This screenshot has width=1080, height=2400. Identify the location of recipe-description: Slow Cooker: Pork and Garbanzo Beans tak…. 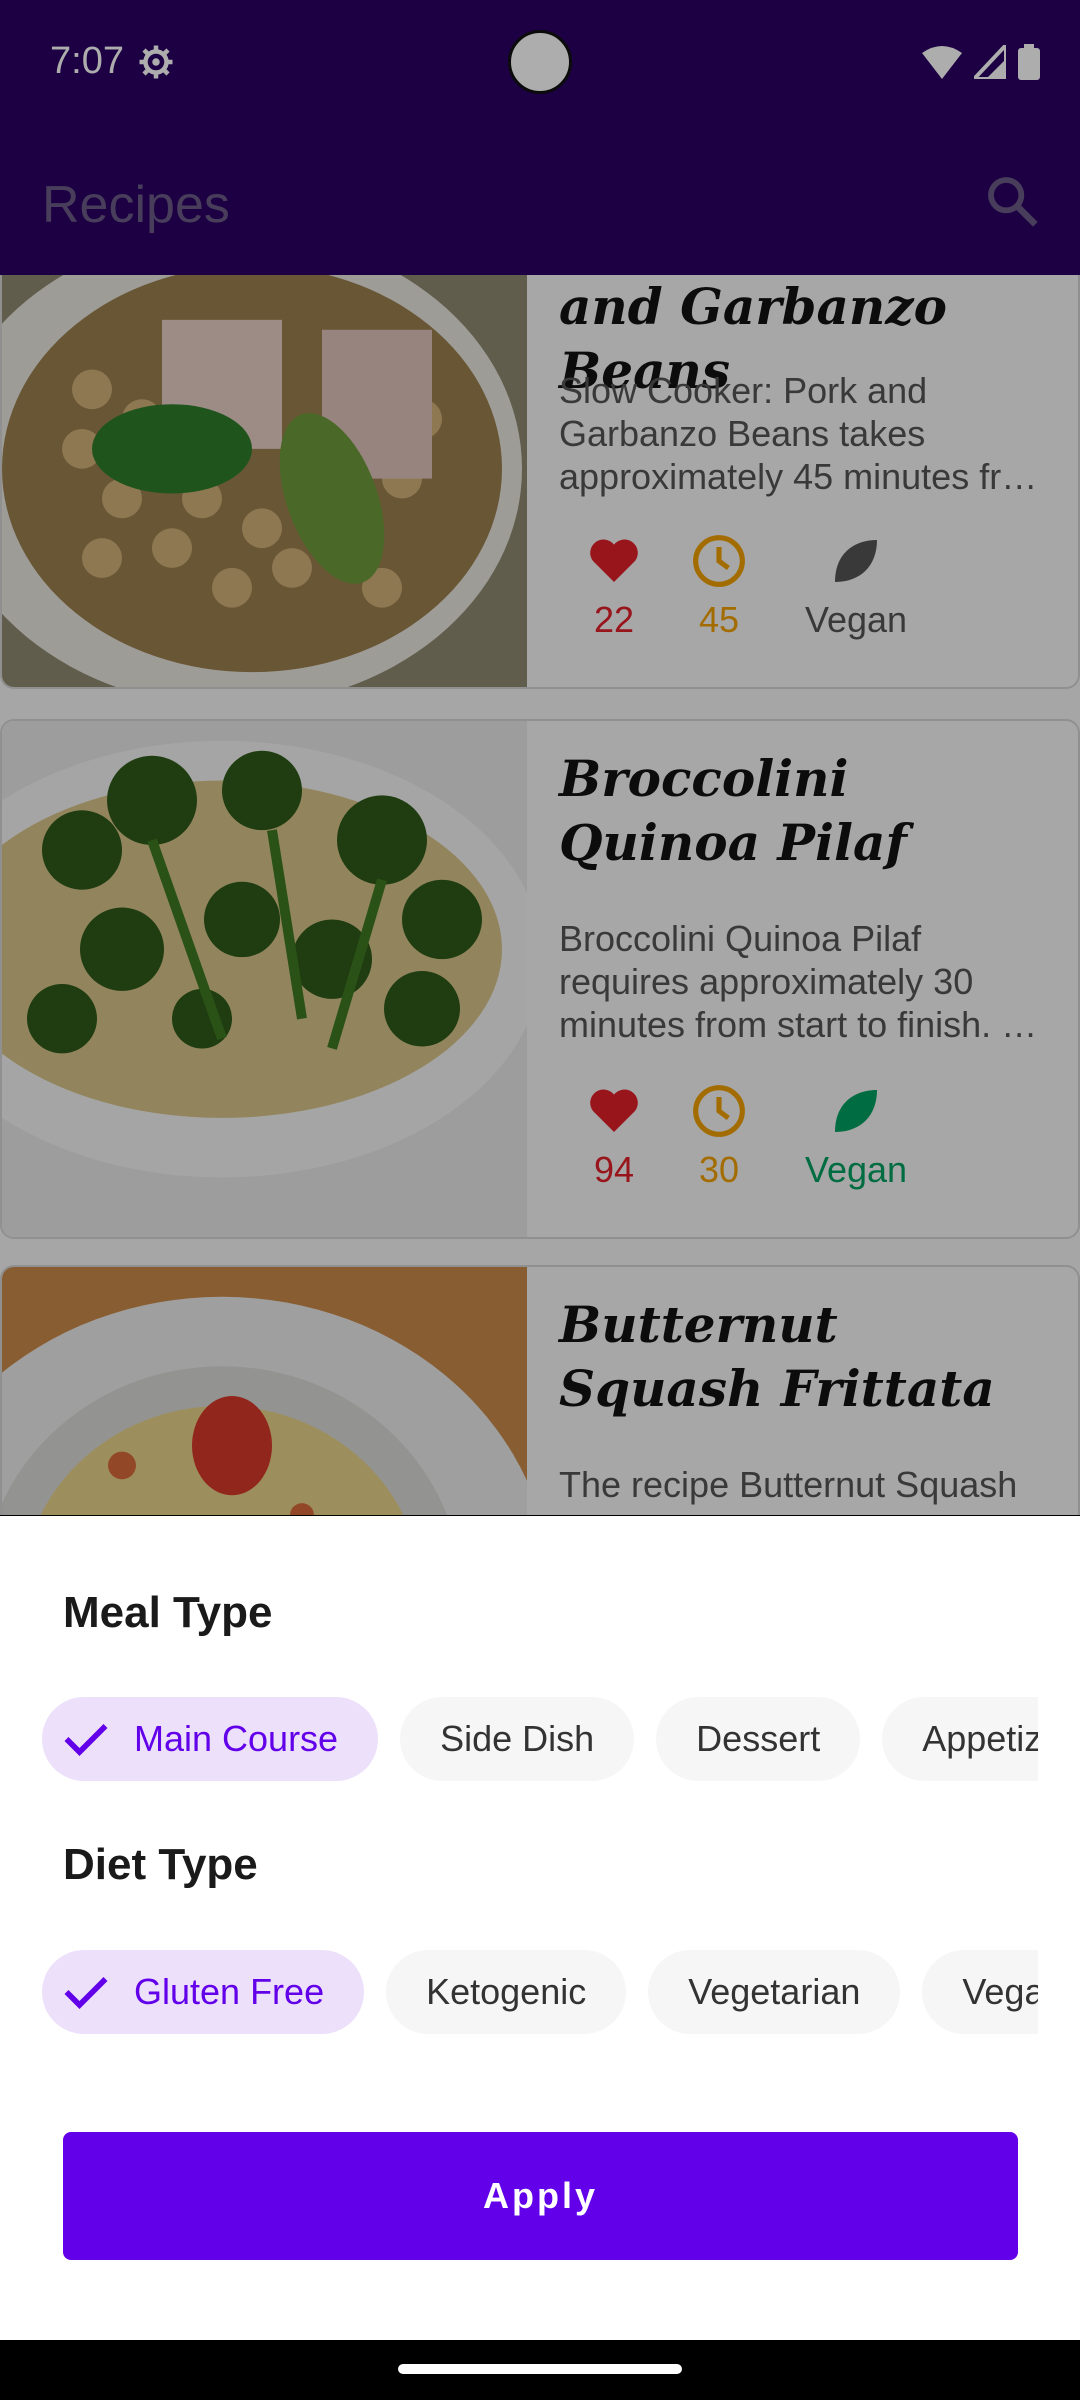
(798, 433).